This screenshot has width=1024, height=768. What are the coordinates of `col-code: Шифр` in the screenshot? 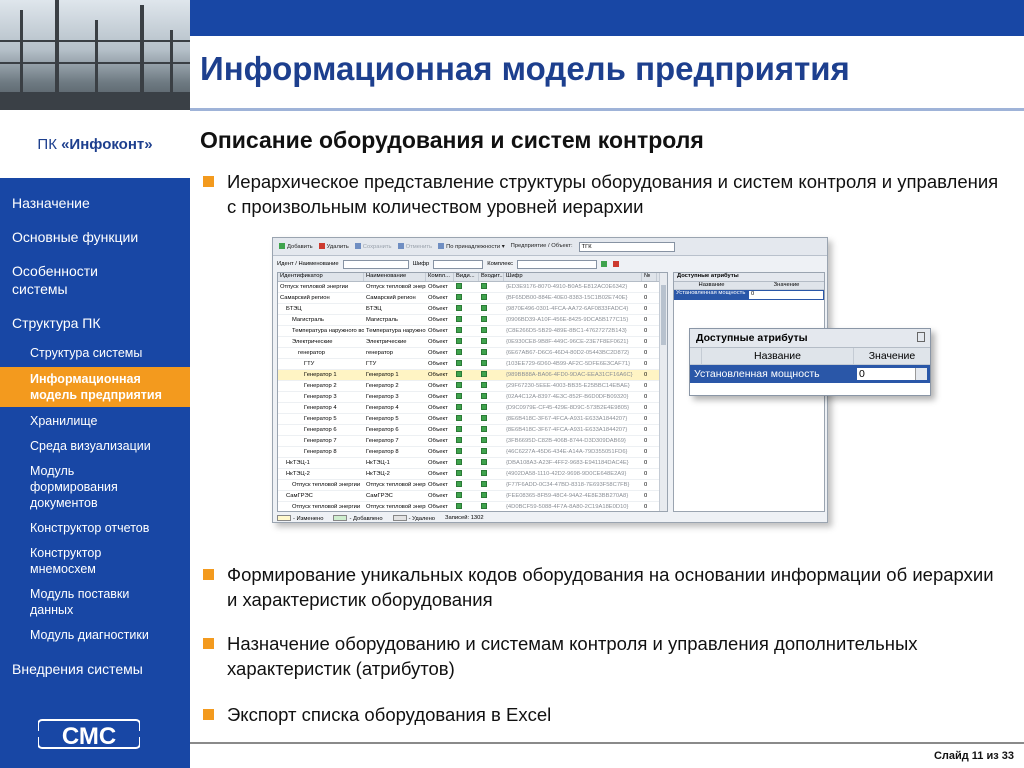 It's located at (573, 277).